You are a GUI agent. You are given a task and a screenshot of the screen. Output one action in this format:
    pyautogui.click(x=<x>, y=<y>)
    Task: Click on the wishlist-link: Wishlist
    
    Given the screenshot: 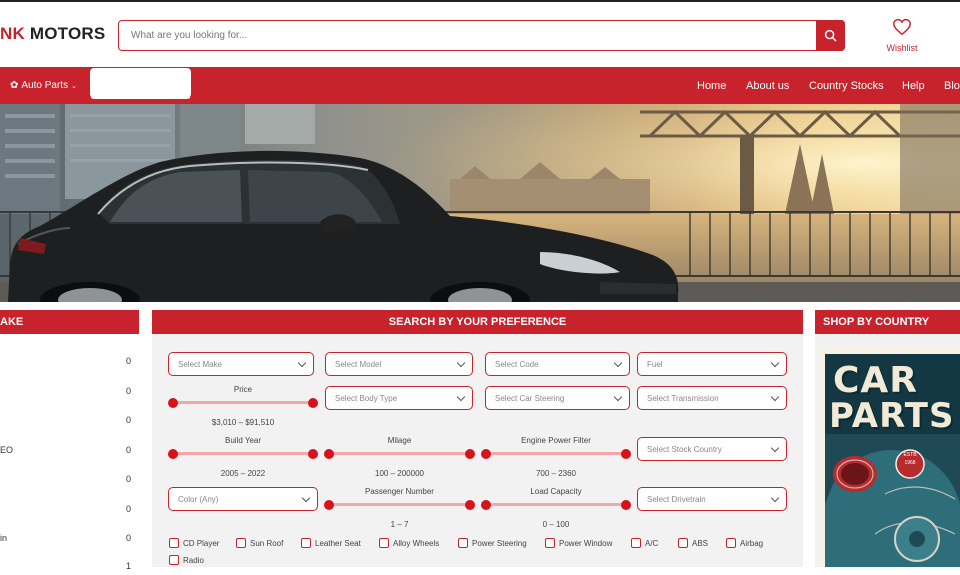 What is the action you would take?
    pyautogui.click(x=902, y=35)
    